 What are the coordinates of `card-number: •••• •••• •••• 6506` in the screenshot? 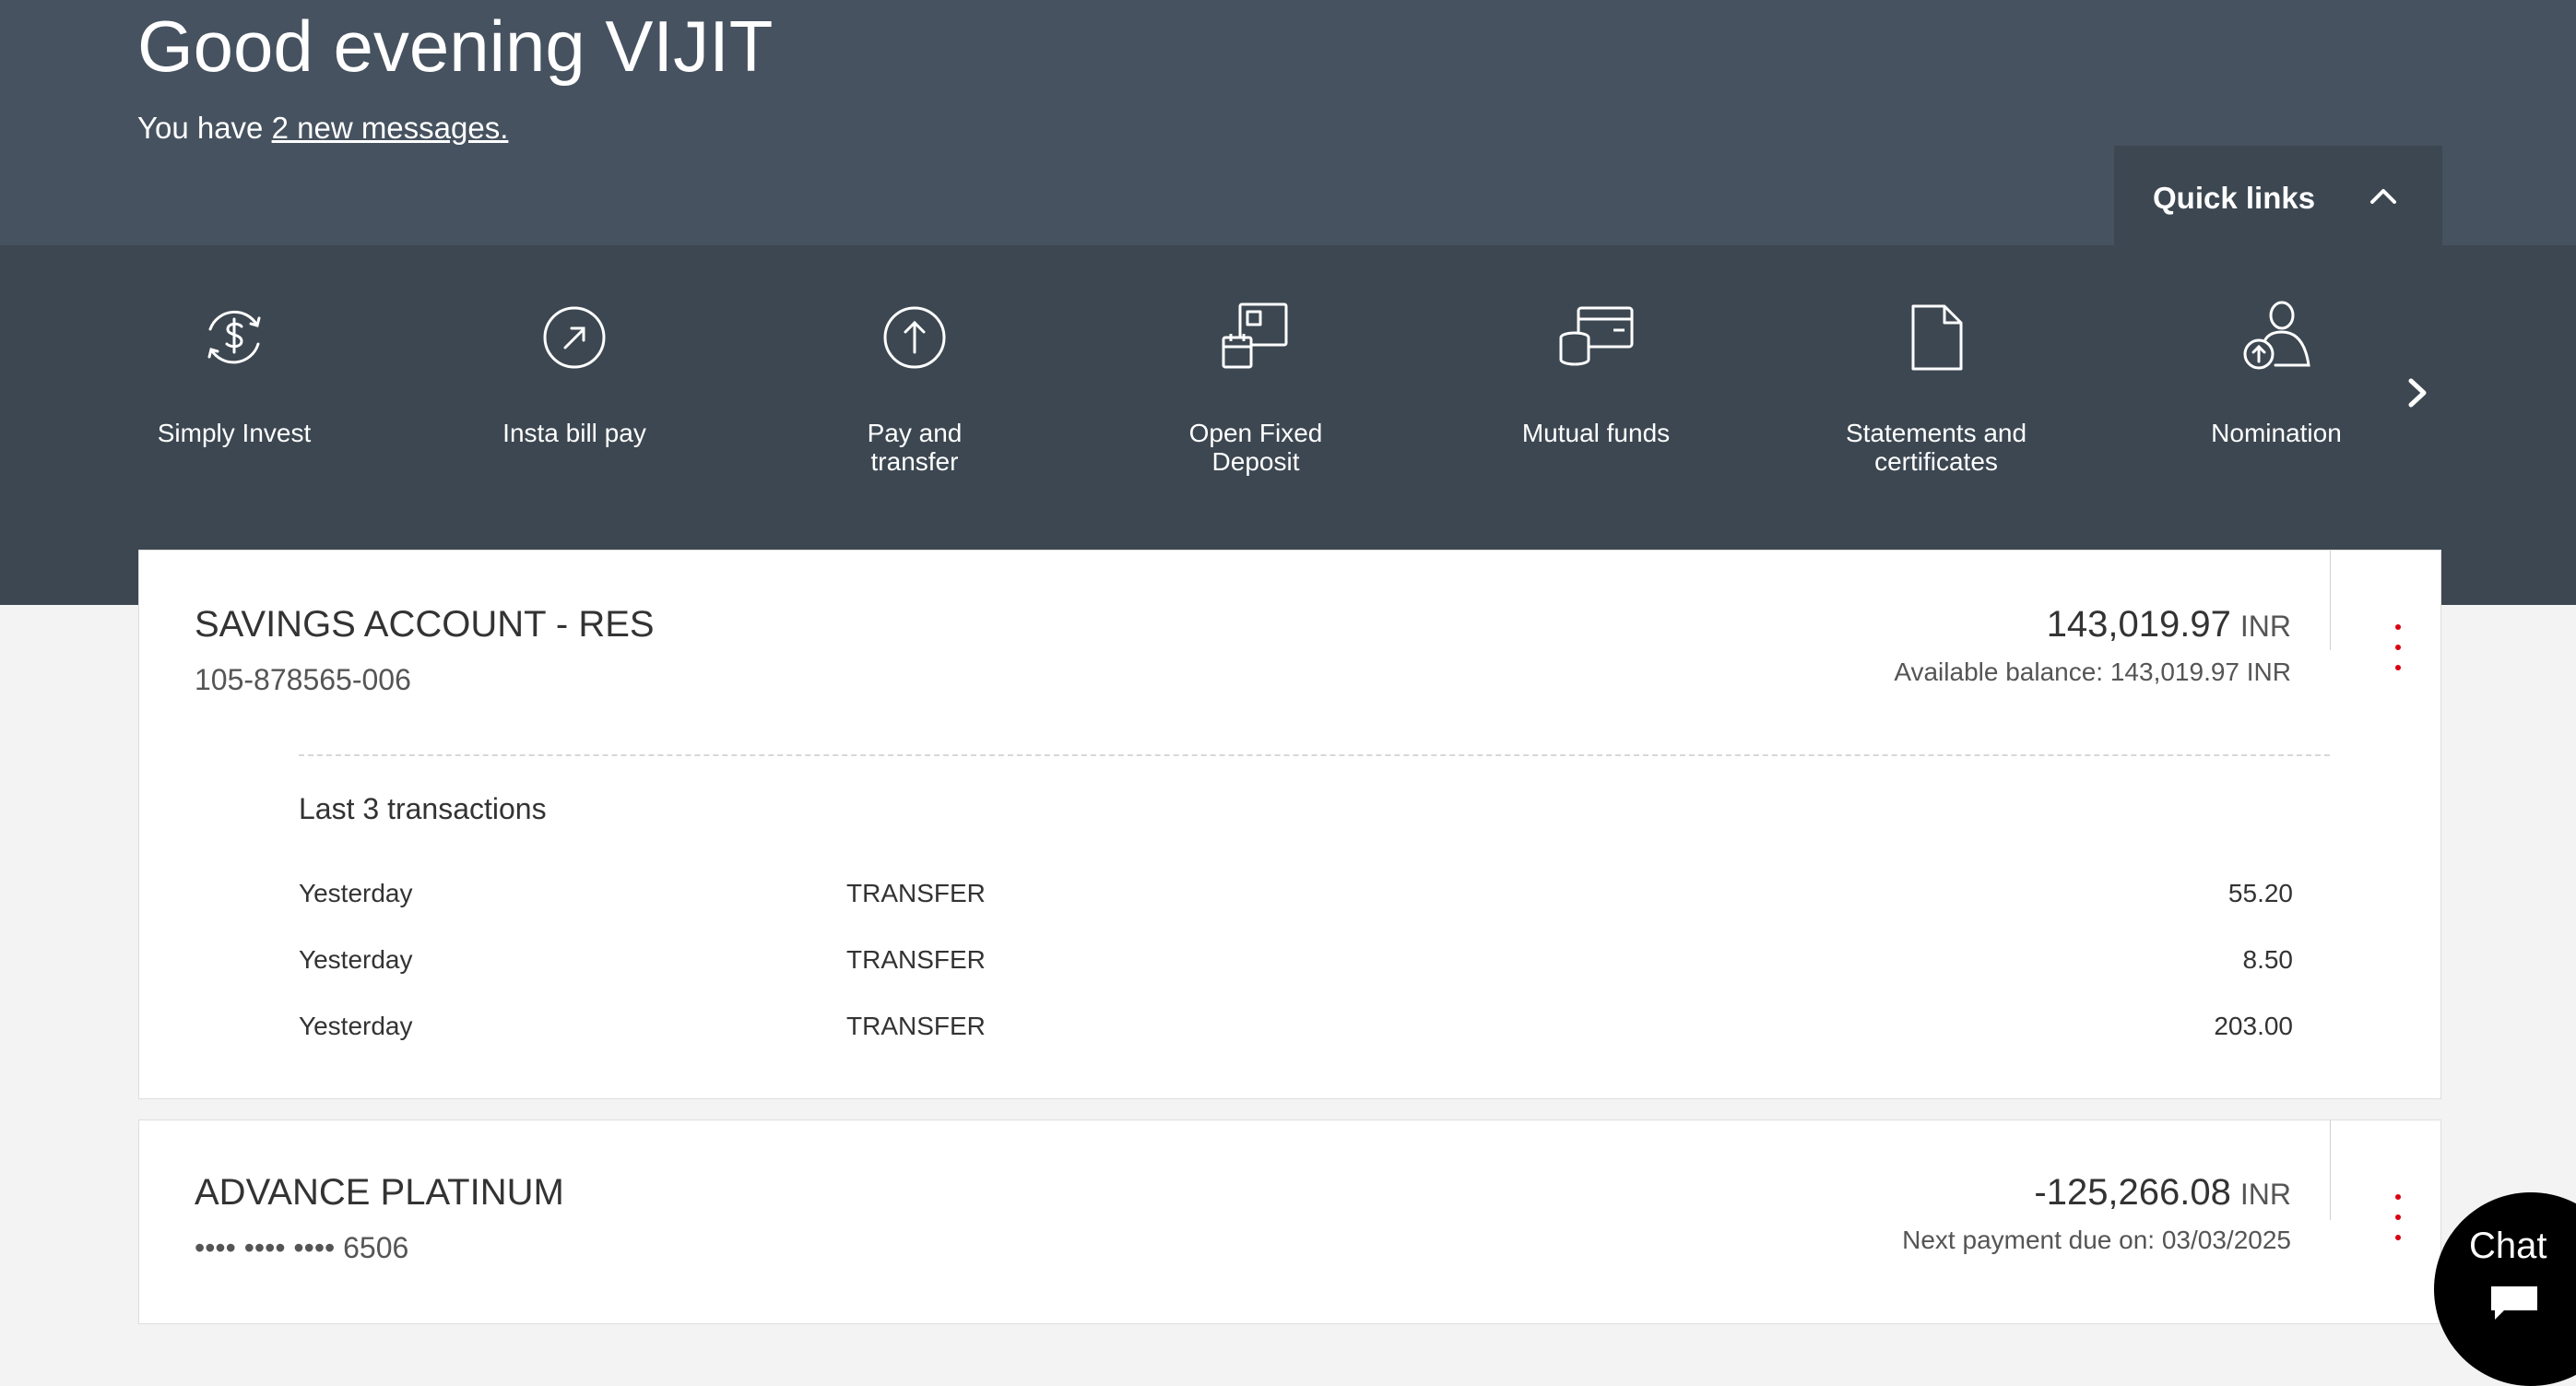 It's located at (302, 1248).